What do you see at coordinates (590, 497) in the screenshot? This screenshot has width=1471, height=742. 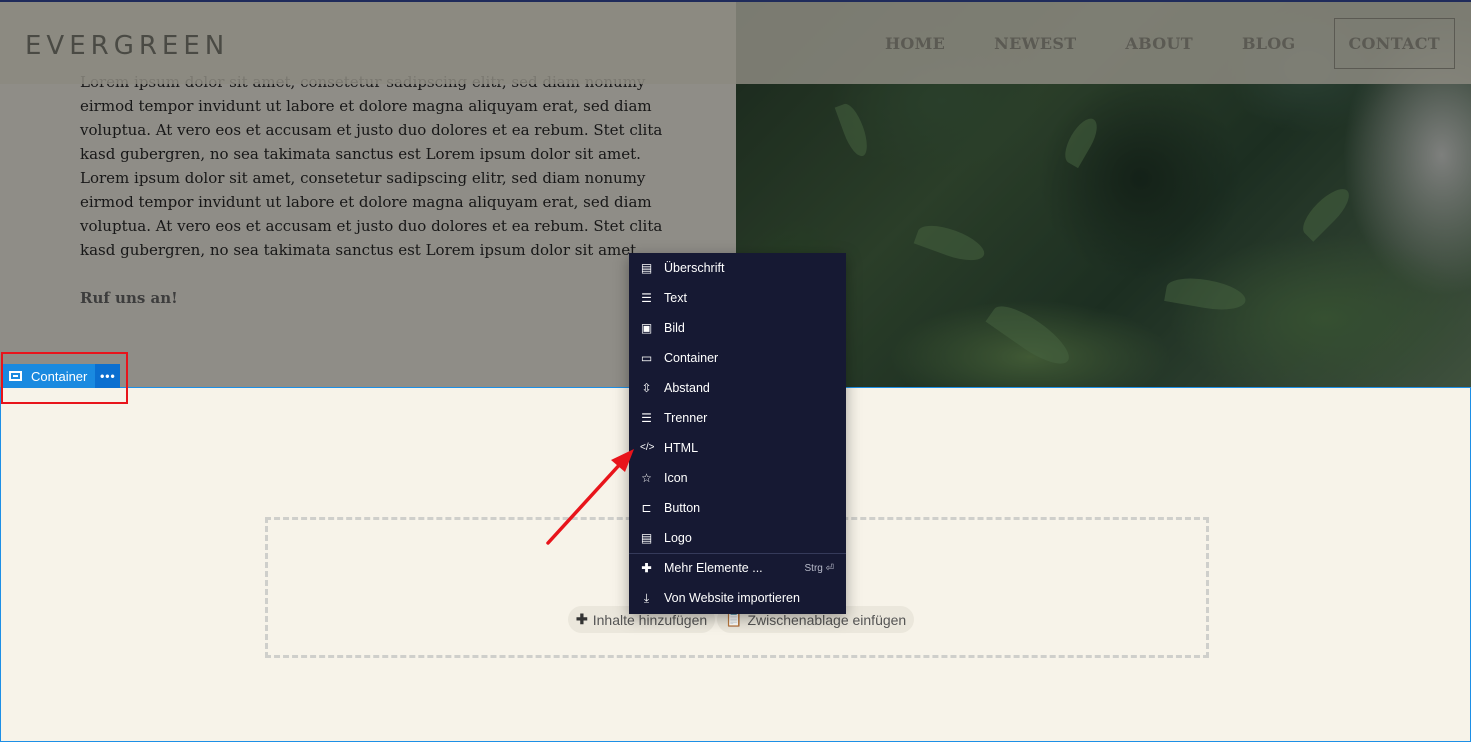 I see `annotation-arrow` at bounding box center [590, 497].